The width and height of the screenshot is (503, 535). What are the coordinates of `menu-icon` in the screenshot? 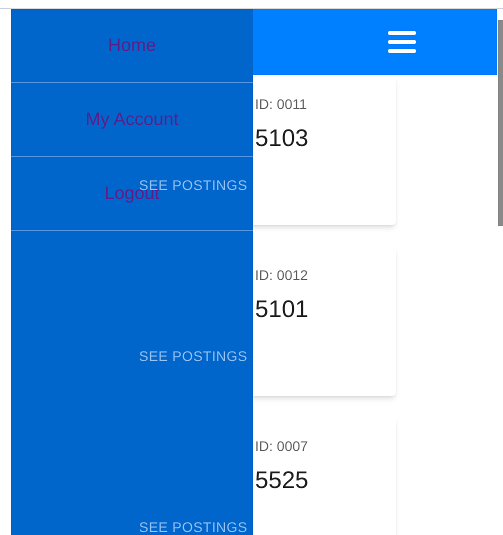 It's located at (402, 42).